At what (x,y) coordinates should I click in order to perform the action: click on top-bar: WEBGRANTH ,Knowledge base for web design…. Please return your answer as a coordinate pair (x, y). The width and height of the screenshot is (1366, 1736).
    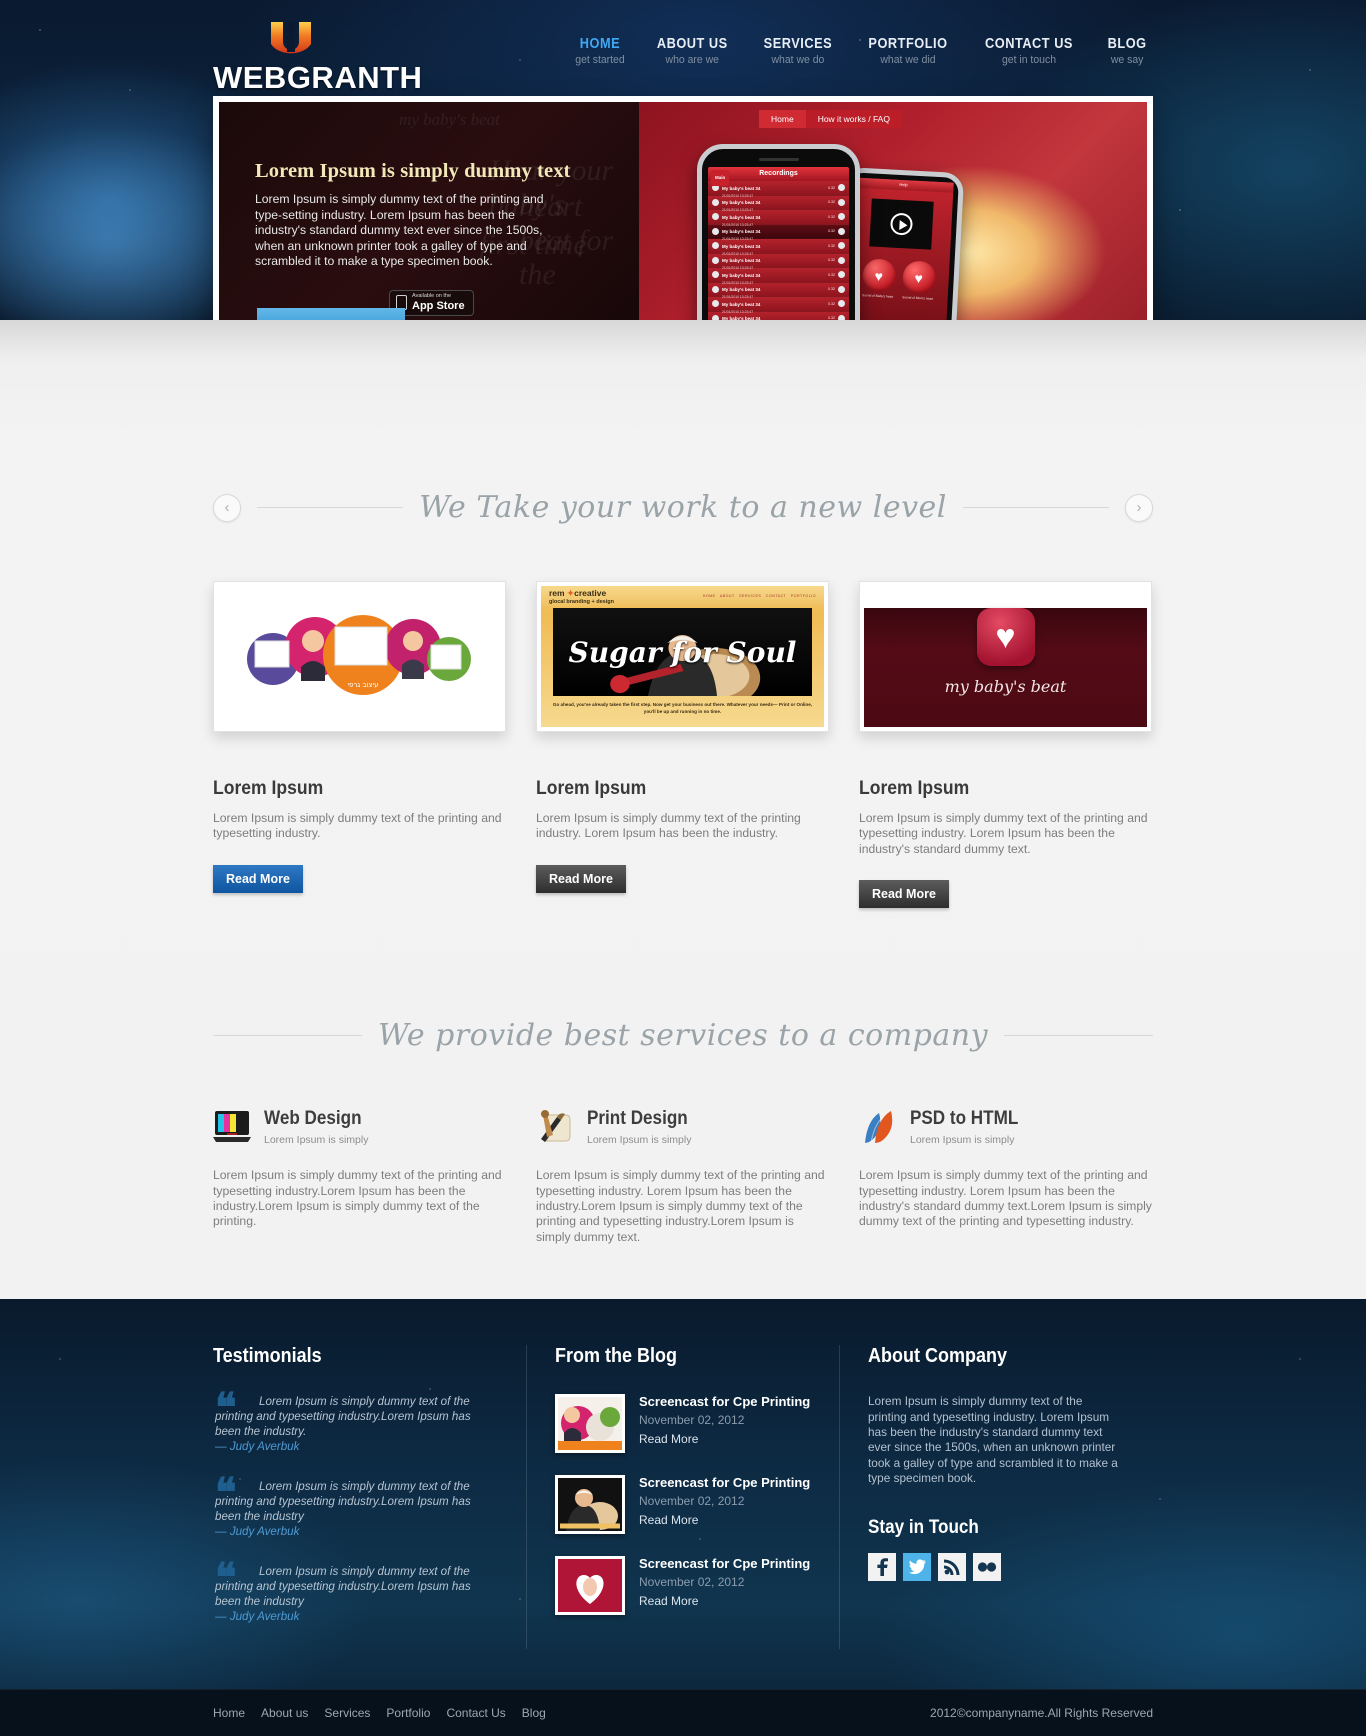
    Looking at the image, I should click on (683, 59).